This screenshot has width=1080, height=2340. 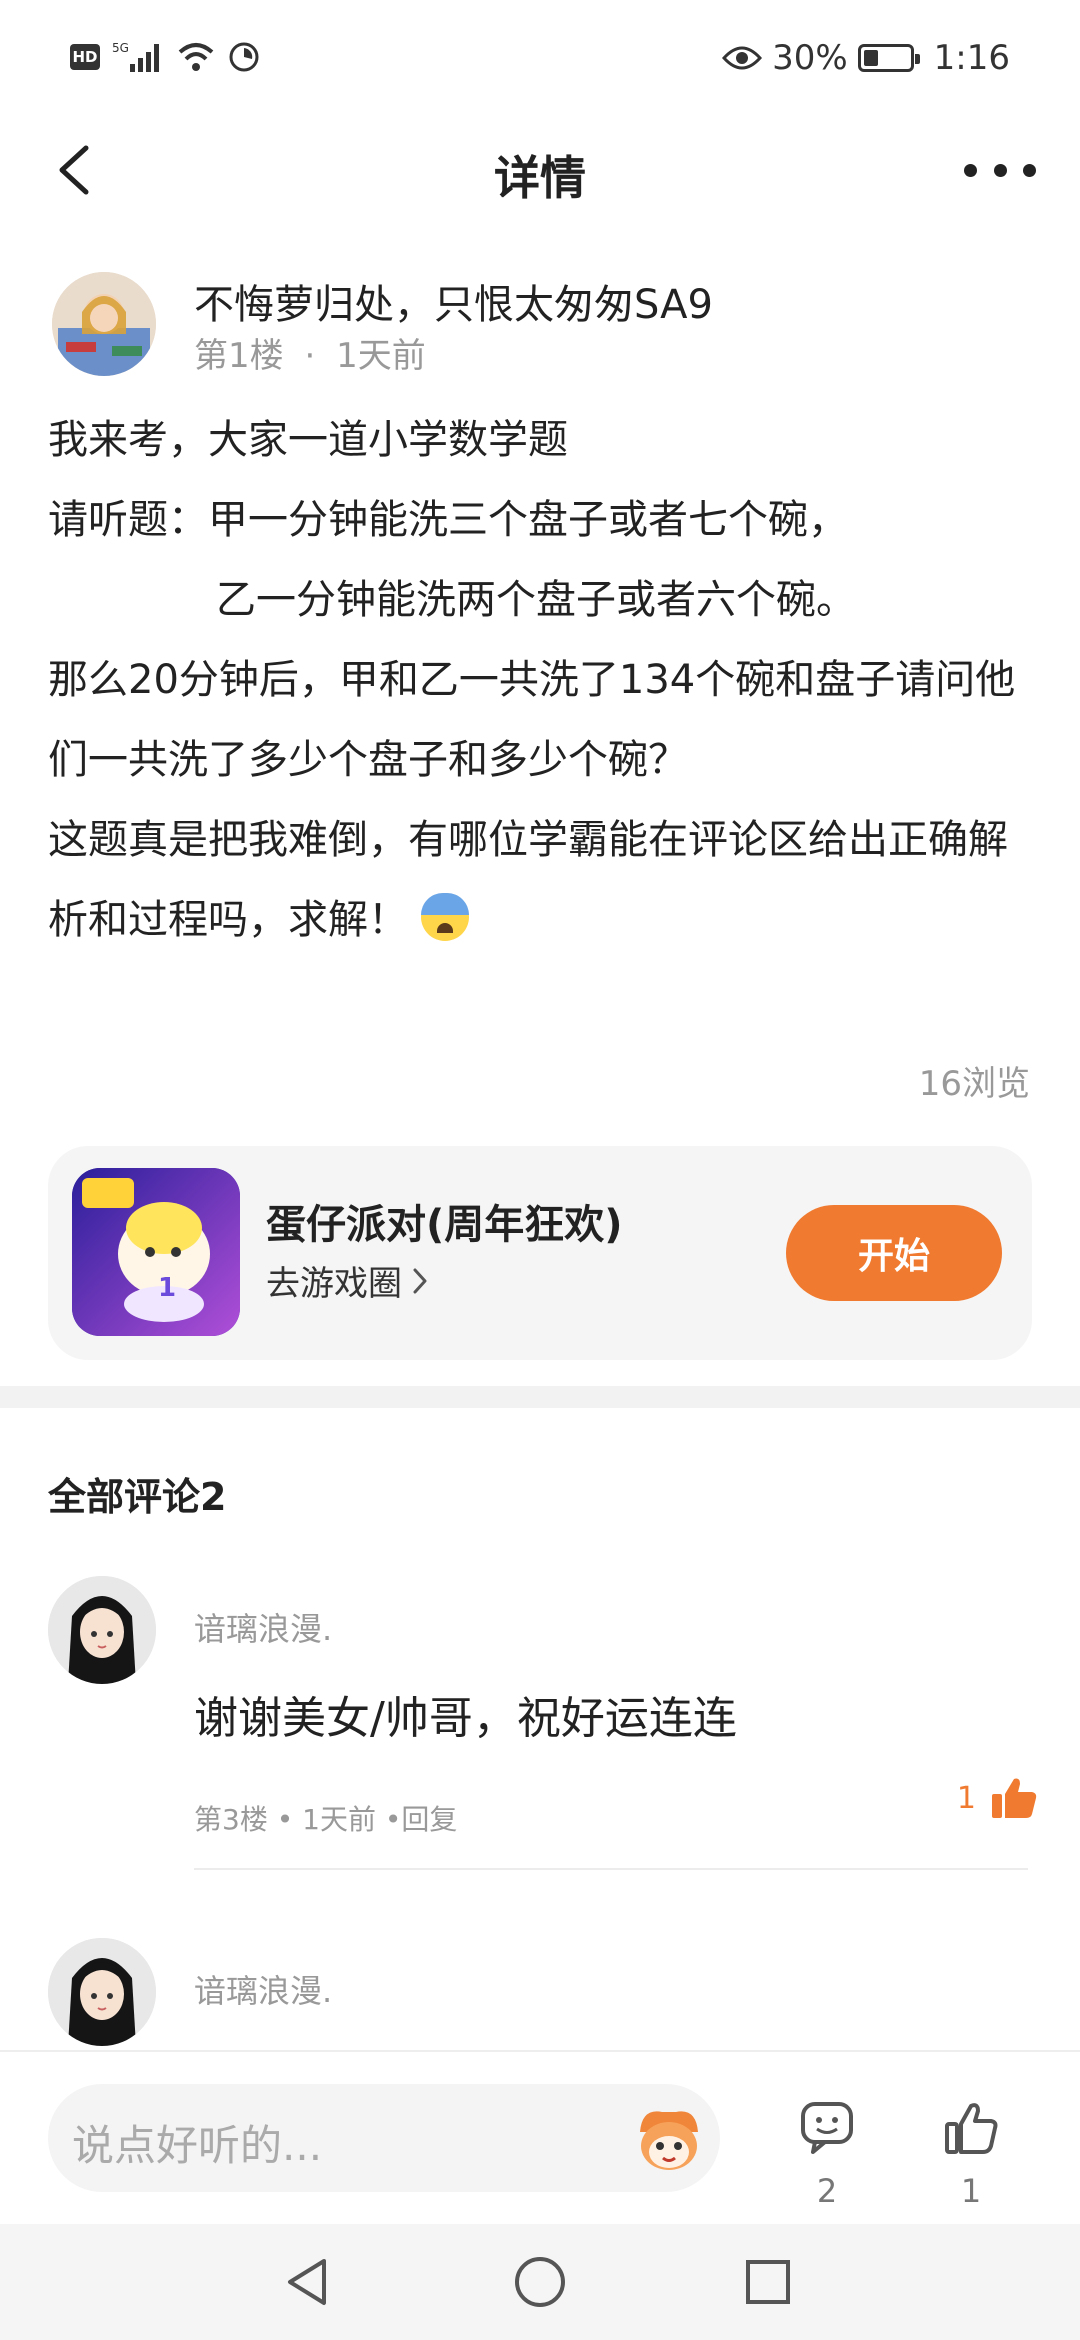 What do you see at coordinates (381, 356) in the screenshot?
I see `post-time: 1天前` at bounding box center [381, 356].